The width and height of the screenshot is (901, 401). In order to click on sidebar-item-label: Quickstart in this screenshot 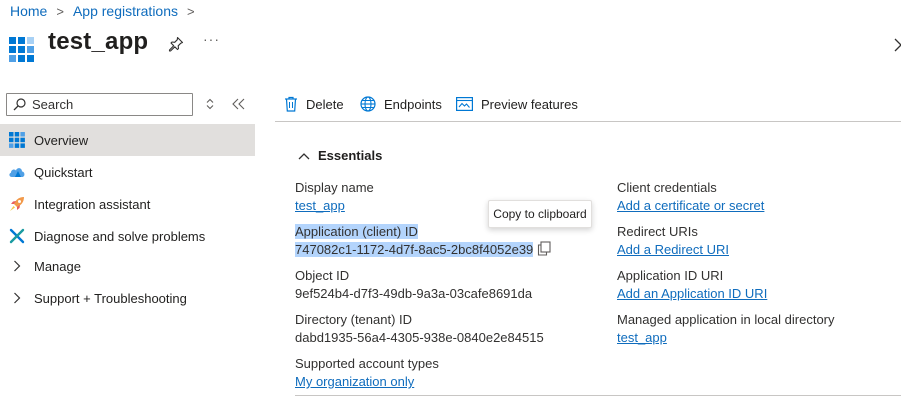, I will do `click(63, 172)`.